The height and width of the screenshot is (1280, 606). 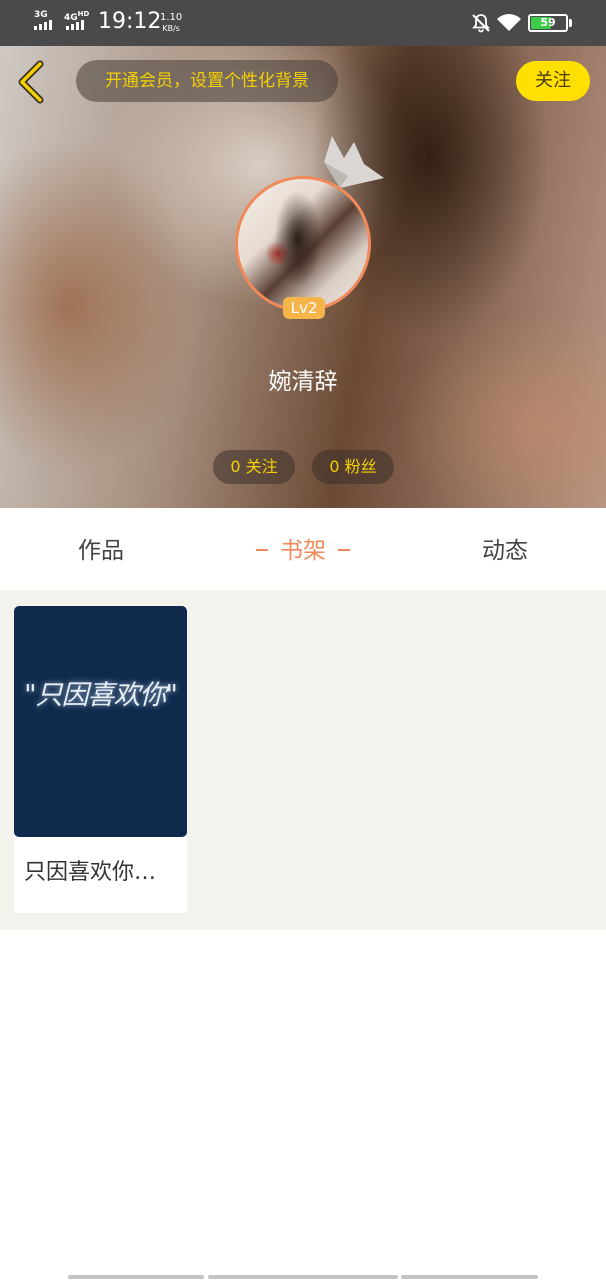 What do you see at coordinates (481, 23) in the screenshot?
I see `mute-bell-icon` at bounding box center [481, 23].